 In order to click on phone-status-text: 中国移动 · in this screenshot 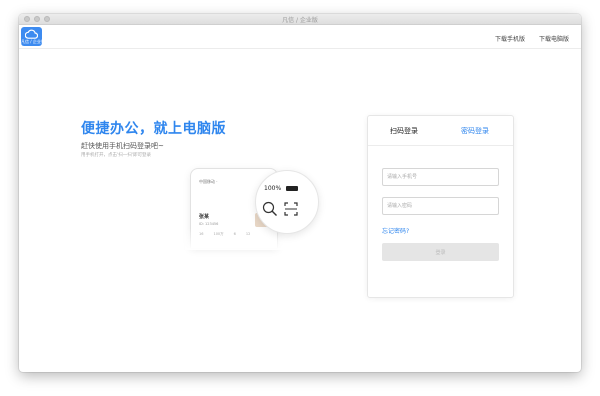, I will do `click(208, 181)`.